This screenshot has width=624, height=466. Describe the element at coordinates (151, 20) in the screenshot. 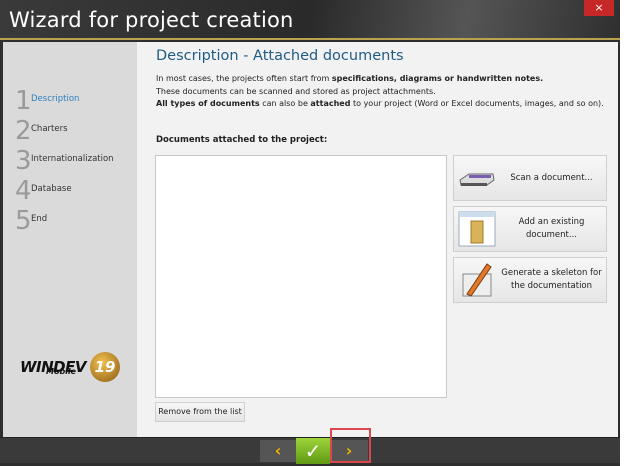

I see `window-title: Wizard for project creation` at that location.